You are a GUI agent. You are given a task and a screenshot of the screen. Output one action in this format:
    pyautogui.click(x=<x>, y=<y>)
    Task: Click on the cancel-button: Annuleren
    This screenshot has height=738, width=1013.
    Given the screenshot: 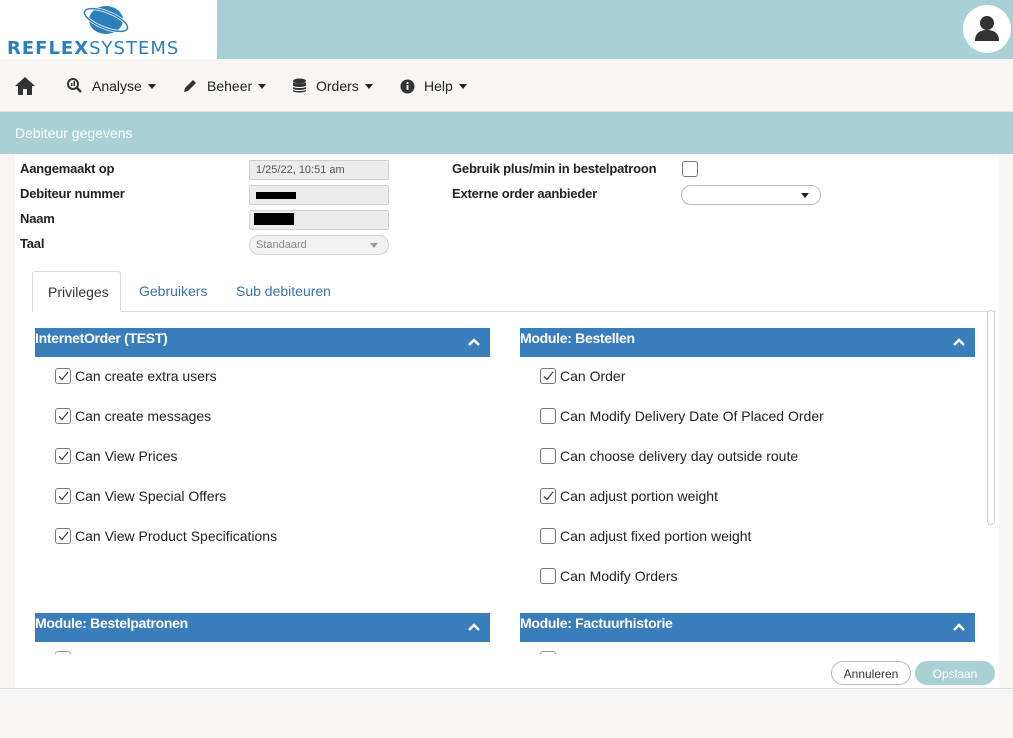 What is the action you would take?
    pyautogui.click(x=871, y=673)
    